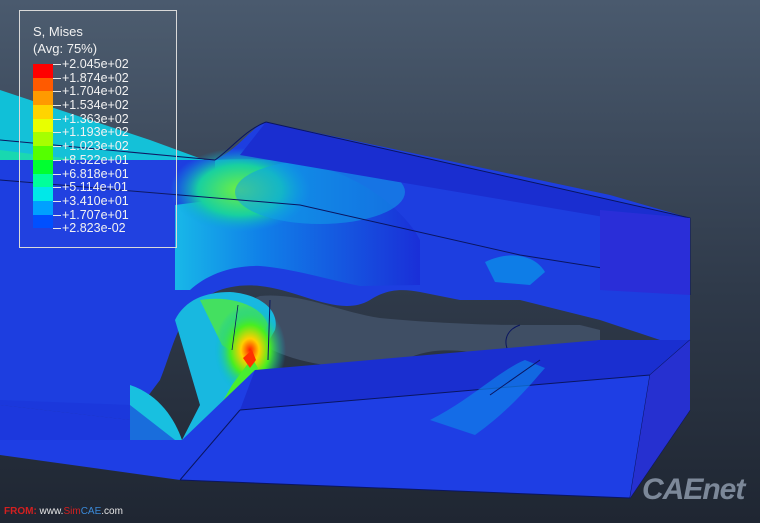 The width and height of the screenshot is (760, 523). Describe the element at coordinates (95, 173) in the screenshot. I see `legend-label: +6.818e+01` at that location.